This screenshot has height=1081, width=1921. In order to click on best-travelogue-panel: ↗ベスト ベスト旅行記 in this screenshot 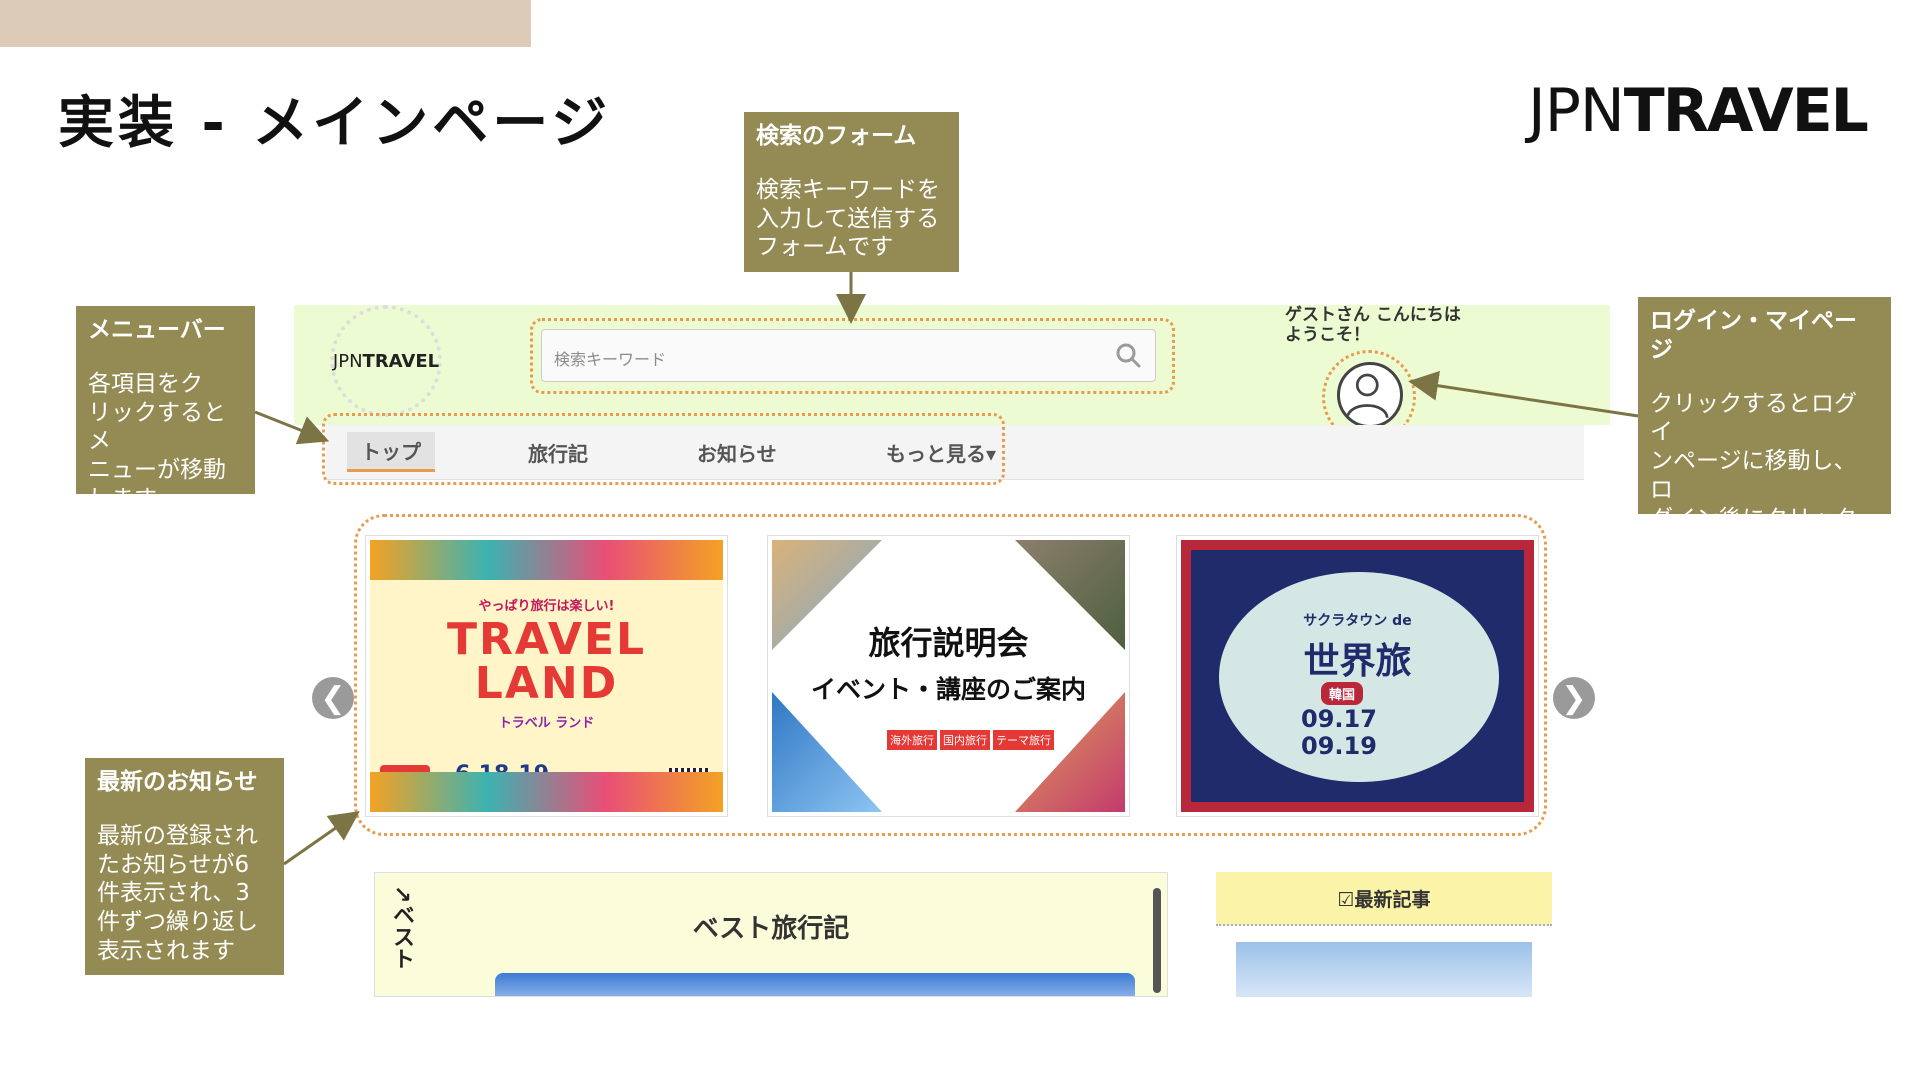, I will do `click(771, 934)`.